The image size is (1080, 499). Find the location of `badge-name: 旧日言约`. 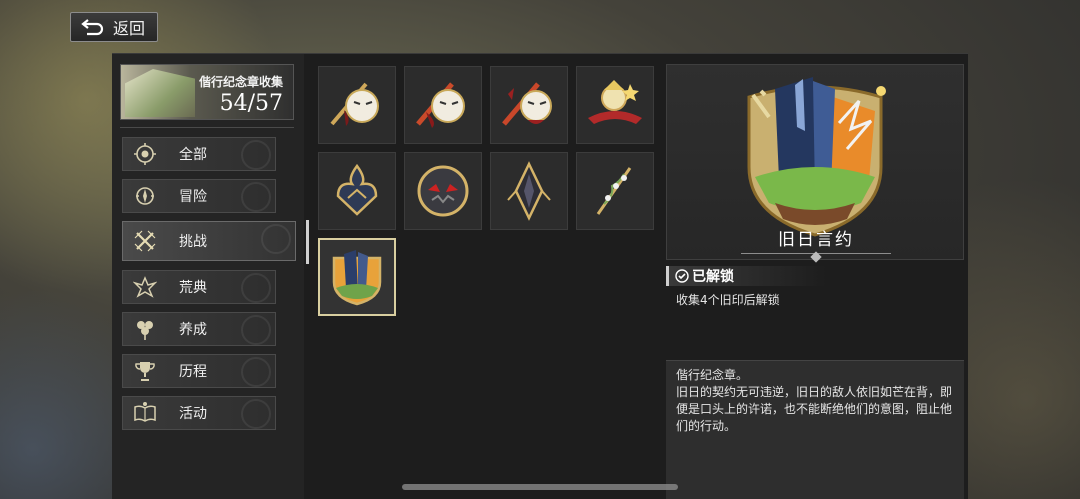

badge-name: 旧日言约 is located at coordinates (816, 239).